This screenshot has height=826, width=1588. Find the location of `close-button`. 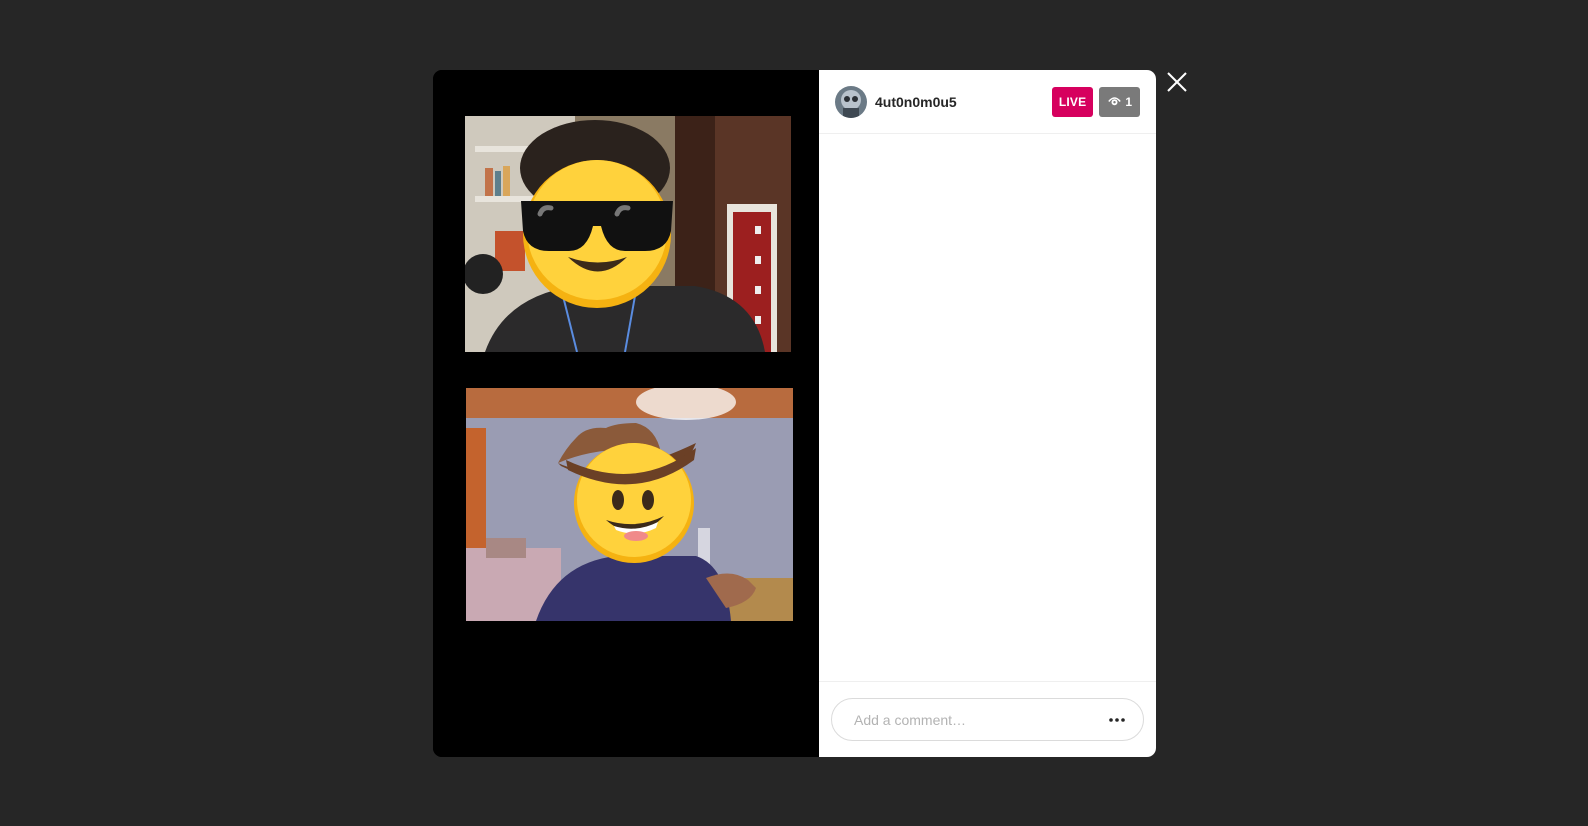

close-button is located at coordinates (1177, 82).